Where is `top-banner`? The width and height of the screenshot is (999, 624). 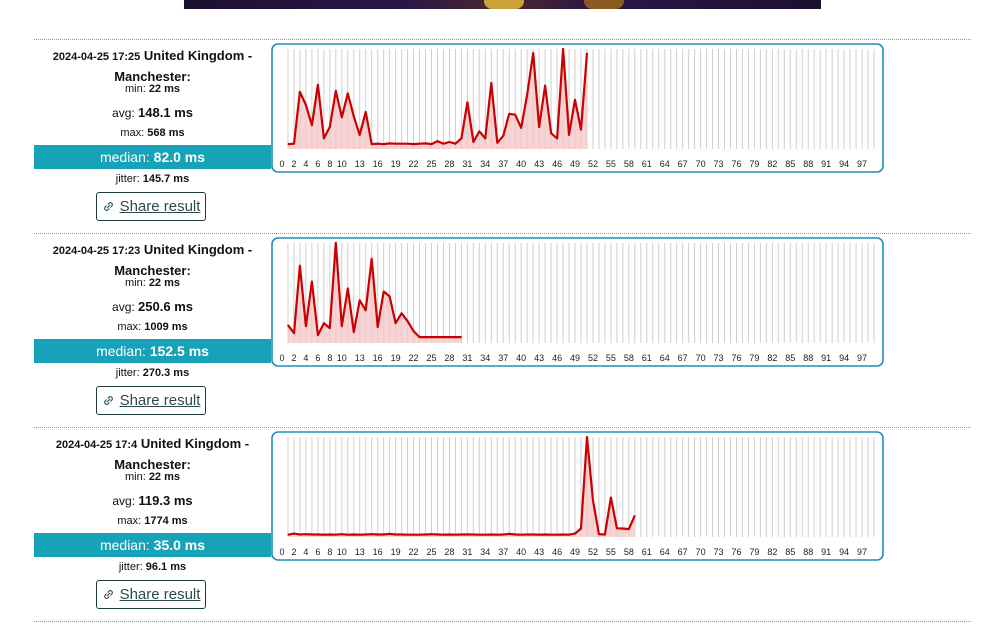
top-banner is located at coordinates (502, 4).